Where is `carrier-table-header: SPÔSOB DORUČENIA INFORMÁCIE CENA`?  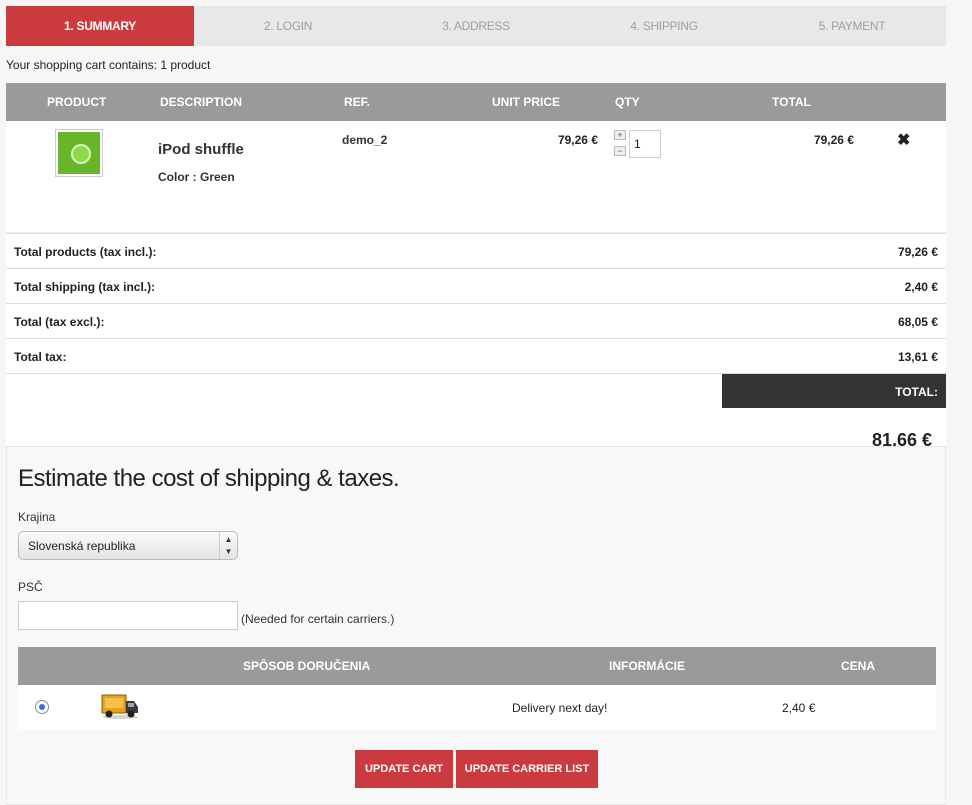 carrier-table-header: SPÔSOB DORUČENIA INFORMÁCIE CENA is located at coordinates (477, 666).